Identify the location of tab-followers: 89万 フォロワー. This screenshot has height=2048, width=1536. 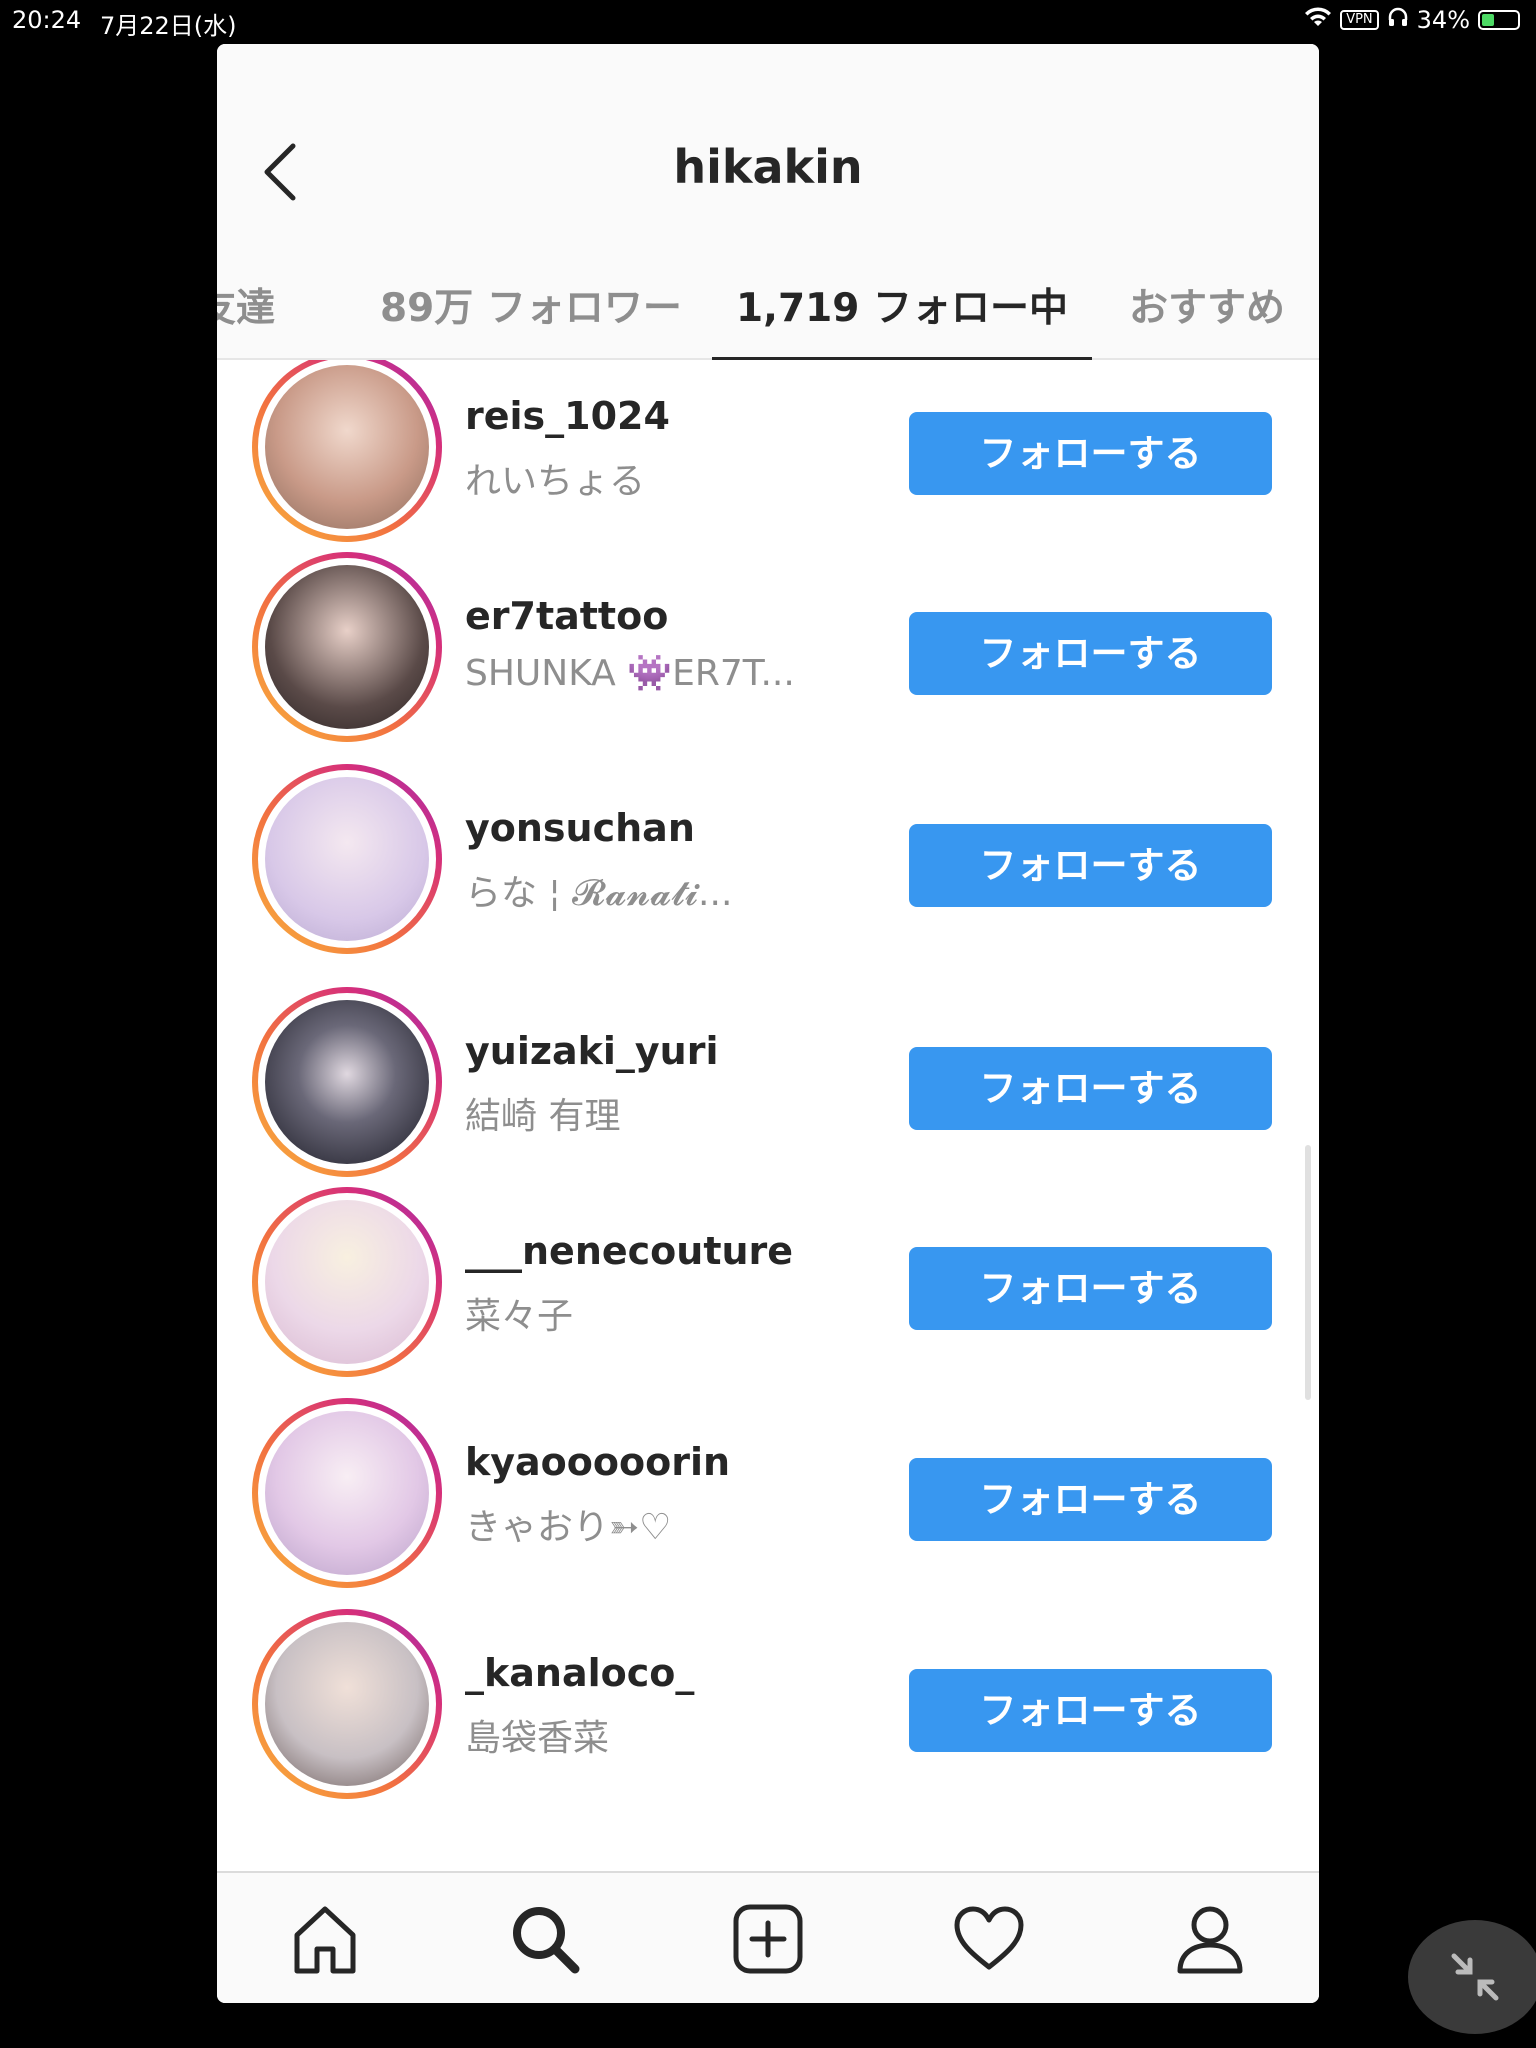
(531, 317).